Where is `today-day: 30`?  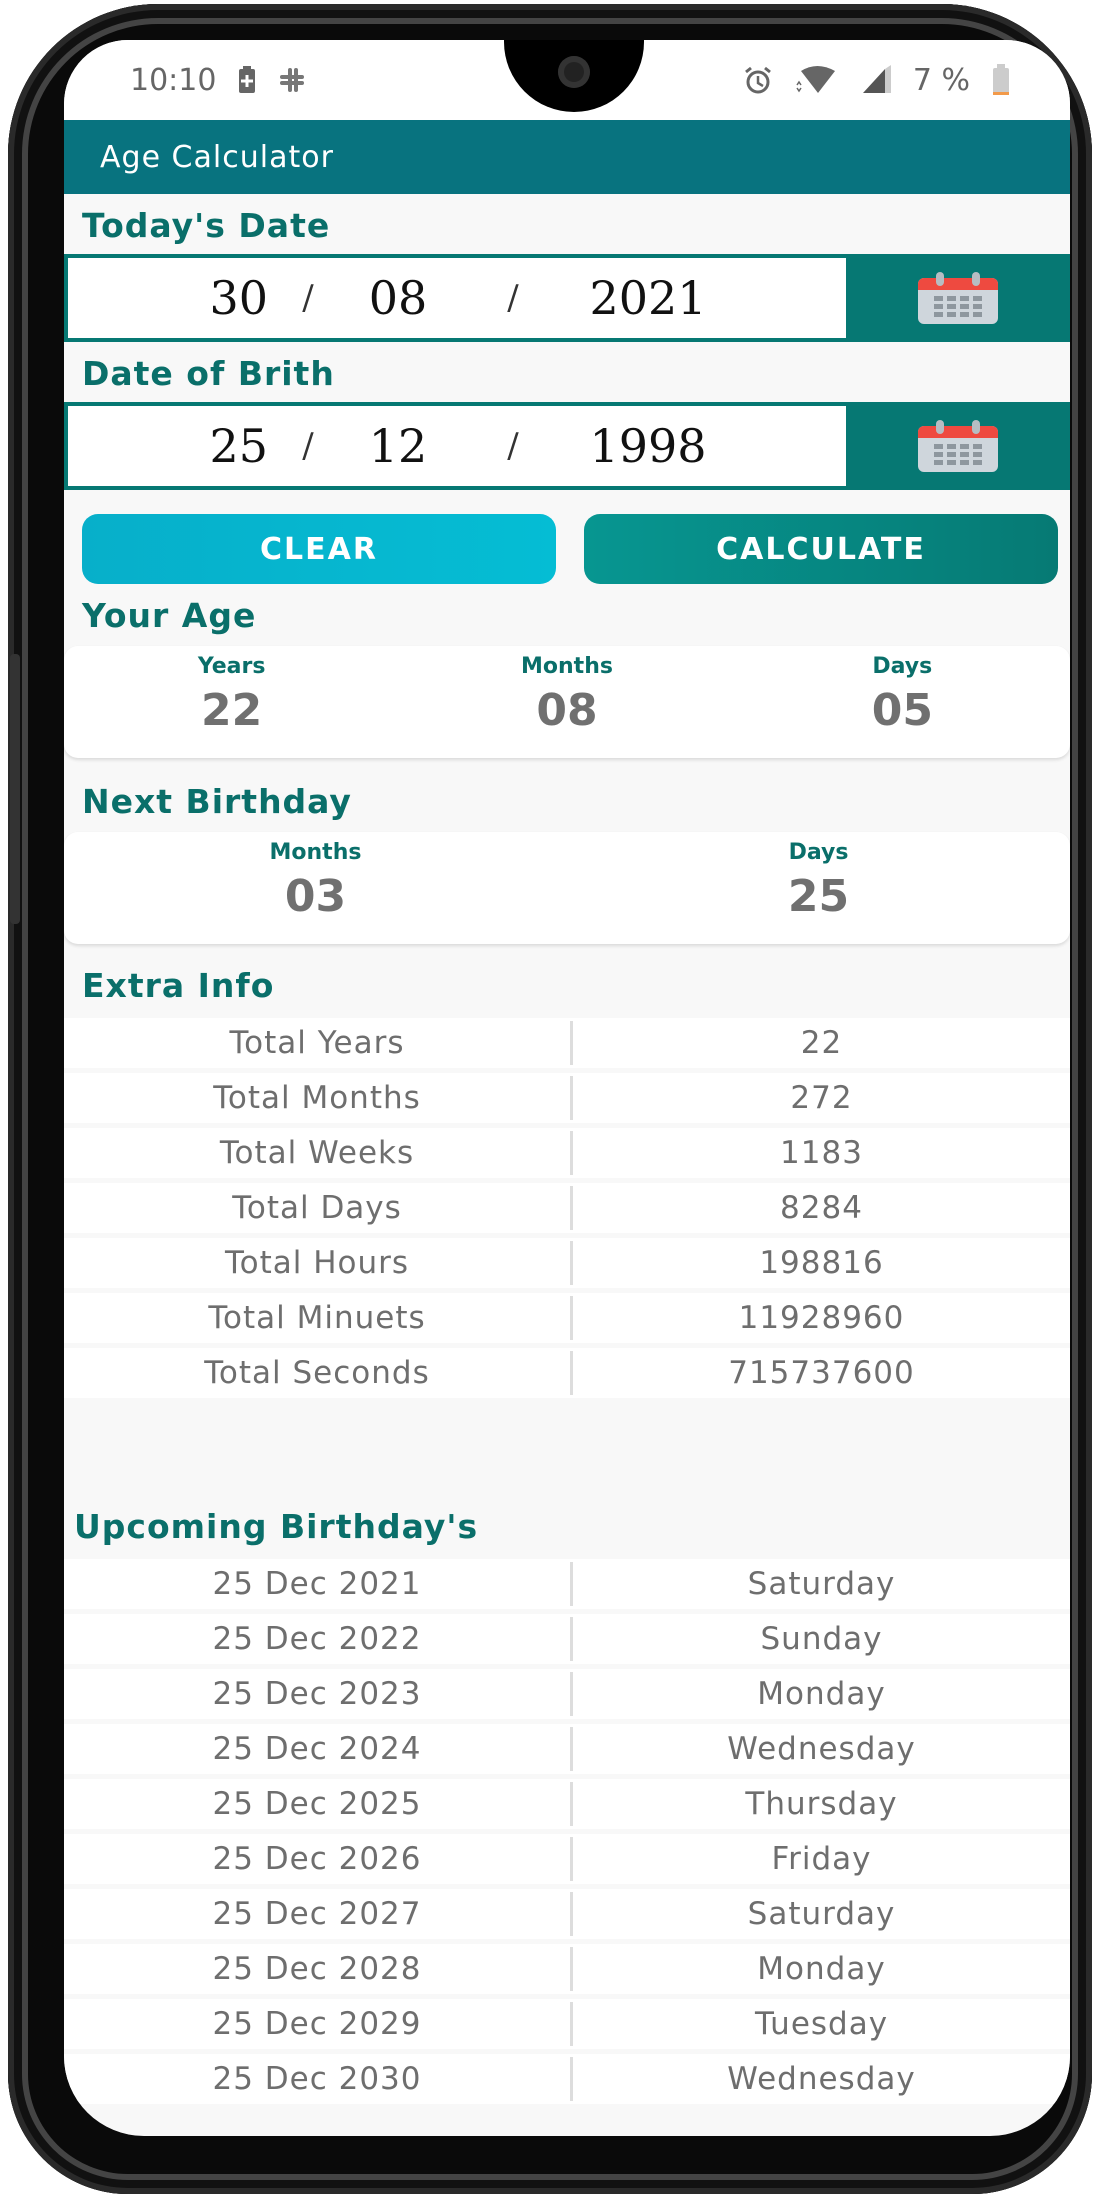 today-day: 30 is located at coordinates (238, 298).